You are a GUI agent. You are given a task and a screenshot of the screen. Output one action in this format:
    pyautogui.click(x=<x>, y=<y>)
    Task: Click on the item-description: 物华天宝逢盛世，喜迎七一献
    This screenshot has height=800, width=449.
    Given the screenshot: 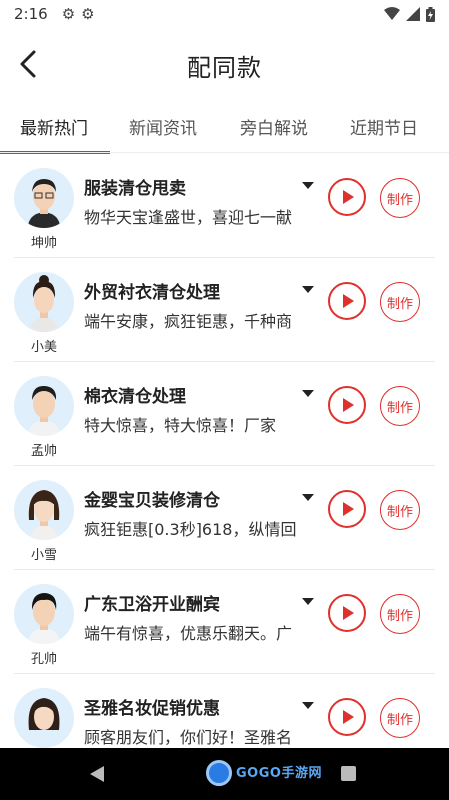 What is the action you would take?
    pyautogui.click(x=188, y=217)
    